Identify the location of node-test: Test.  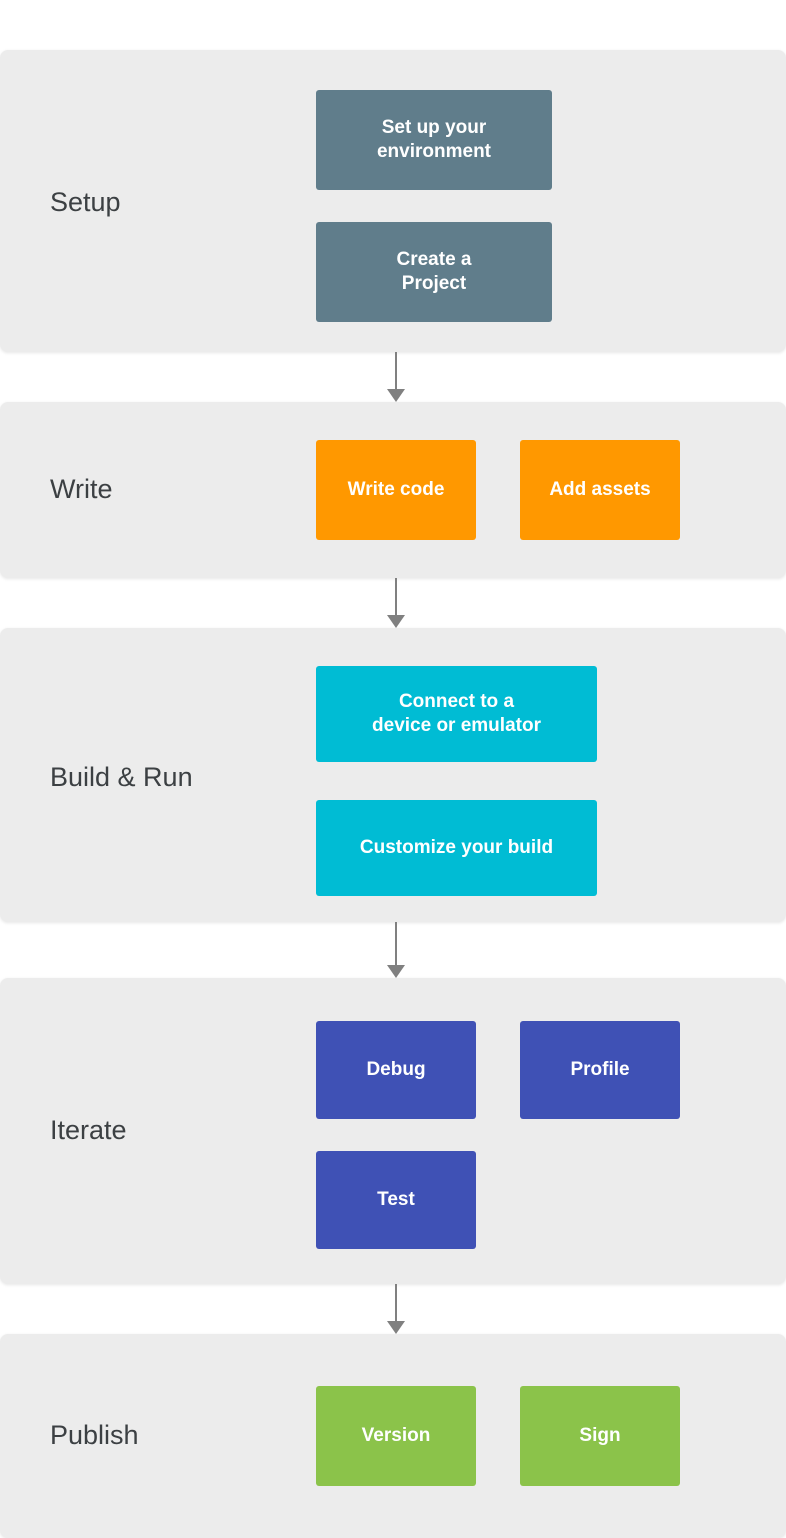
(396, 1200).